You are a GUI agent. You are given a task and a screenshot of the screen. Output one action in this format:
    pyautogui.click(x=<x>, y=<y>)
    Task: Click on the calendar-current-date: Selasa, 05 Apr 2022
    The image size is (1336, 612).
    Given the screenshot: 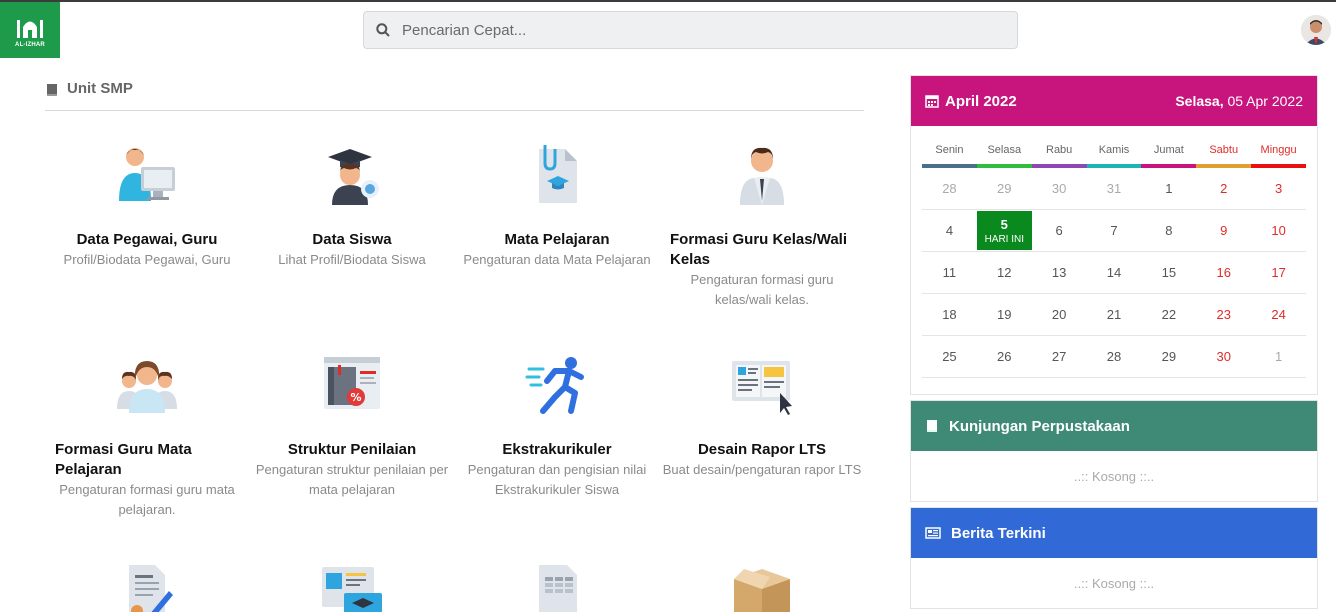 What is the action you would take?
    pyautogui.click(x=1239, y=101)
    